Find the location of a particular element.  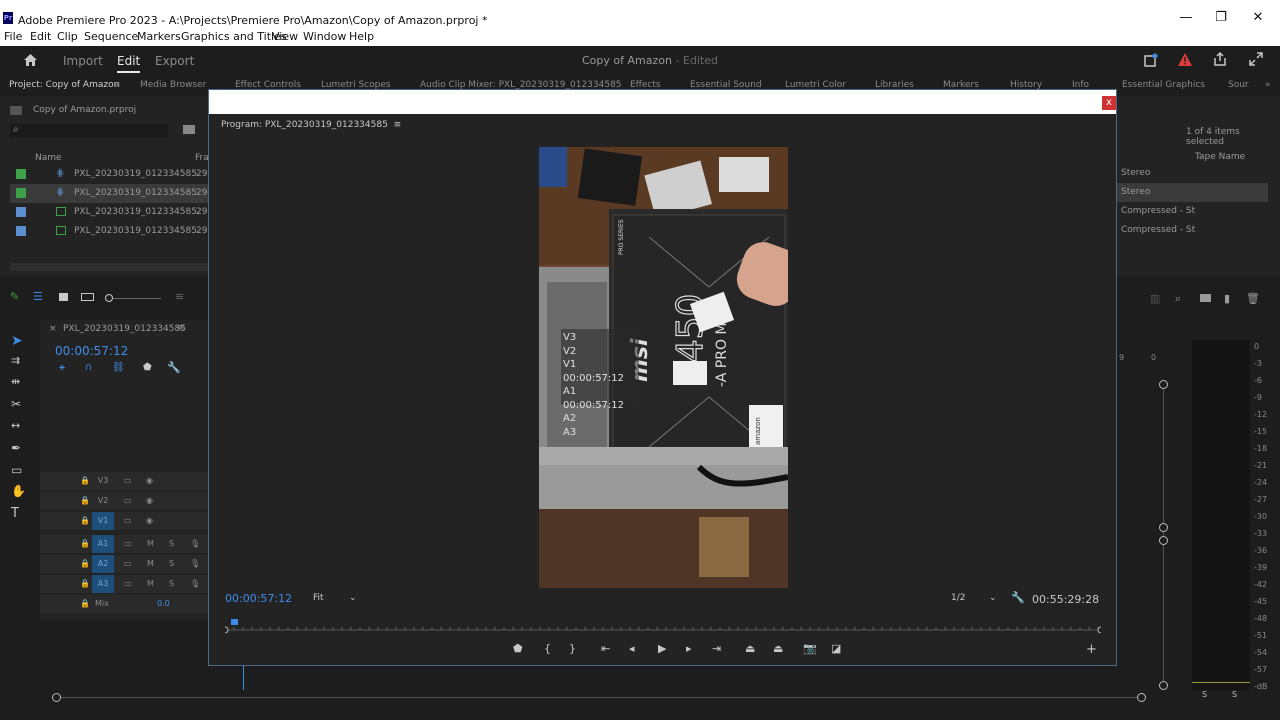

menu-clip: Clip is located at coordinates (67, 36).